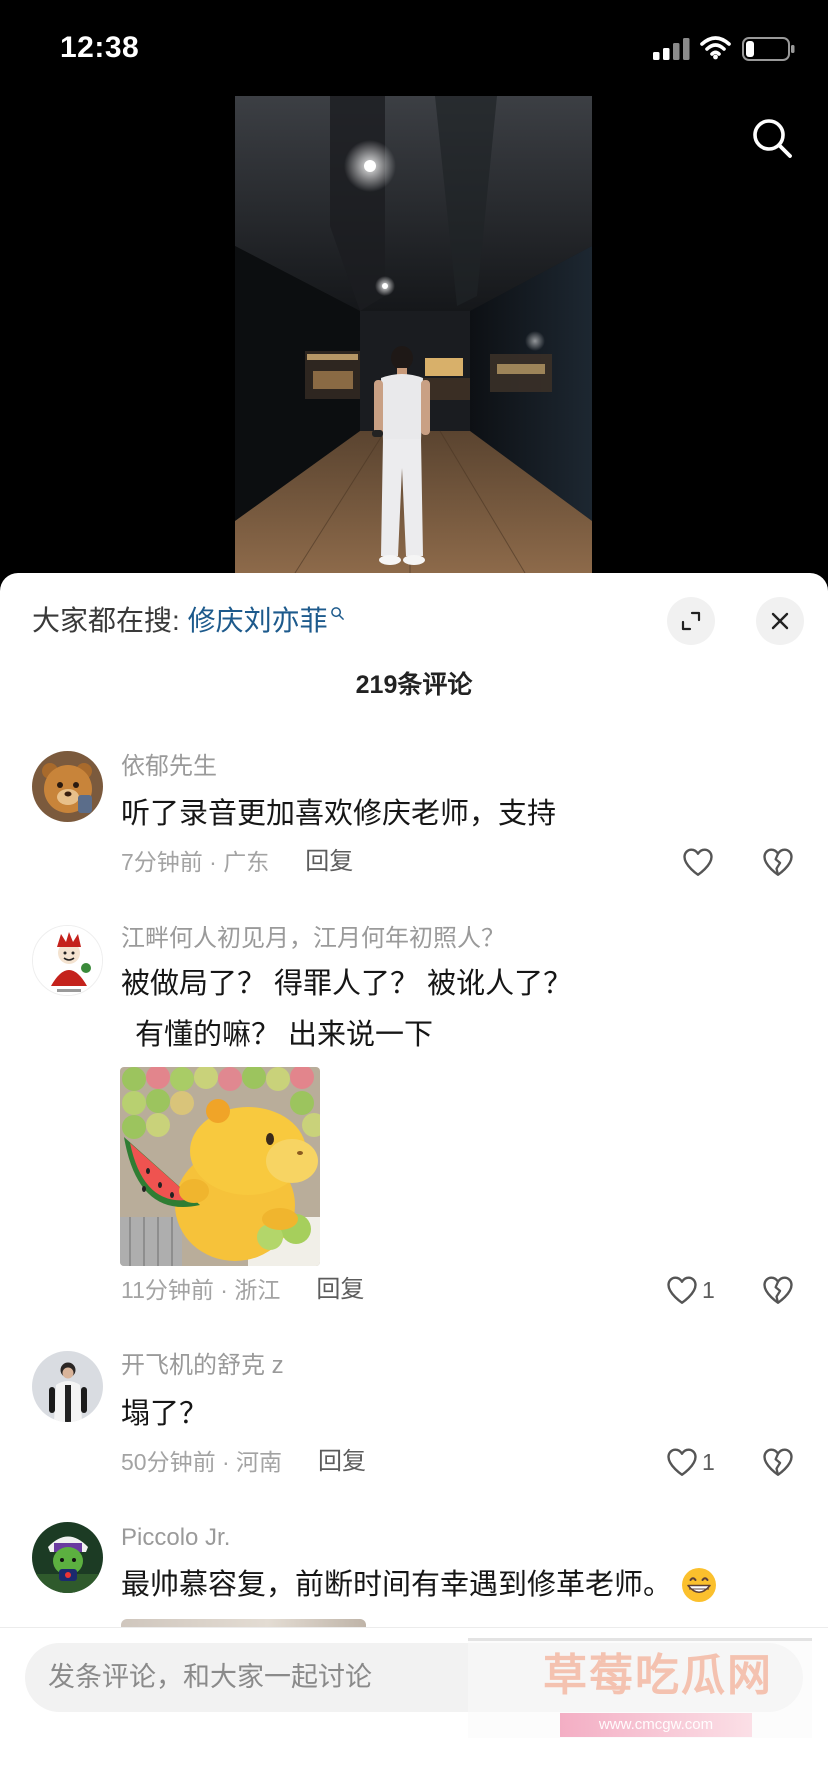 The image size is (828, 1792). I want to click on comment-time-location: 11分钟前 · 浙江, so click(201, 1290).